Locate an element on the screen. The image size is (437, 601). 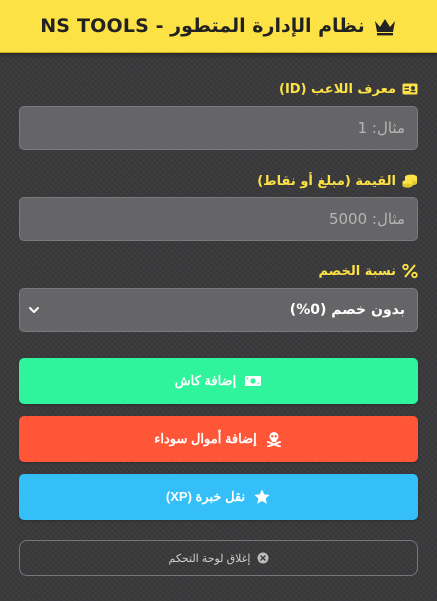
amount-label-text: القيمة (مبلغ أو نقاط) is located at coordinates (326, 181).